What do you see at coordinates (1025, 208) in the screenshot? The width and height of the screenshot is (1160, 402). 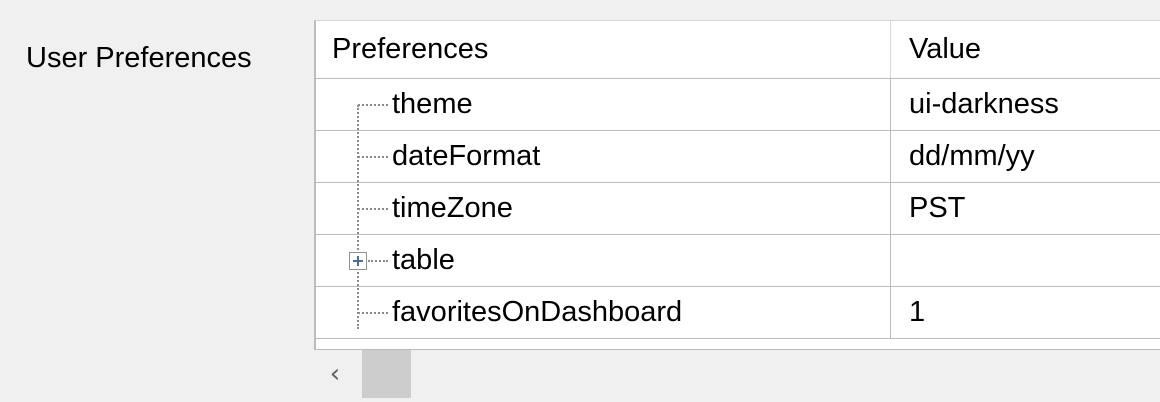 I see `preference-value-cell: PST` at bounding box center [1025, 208].